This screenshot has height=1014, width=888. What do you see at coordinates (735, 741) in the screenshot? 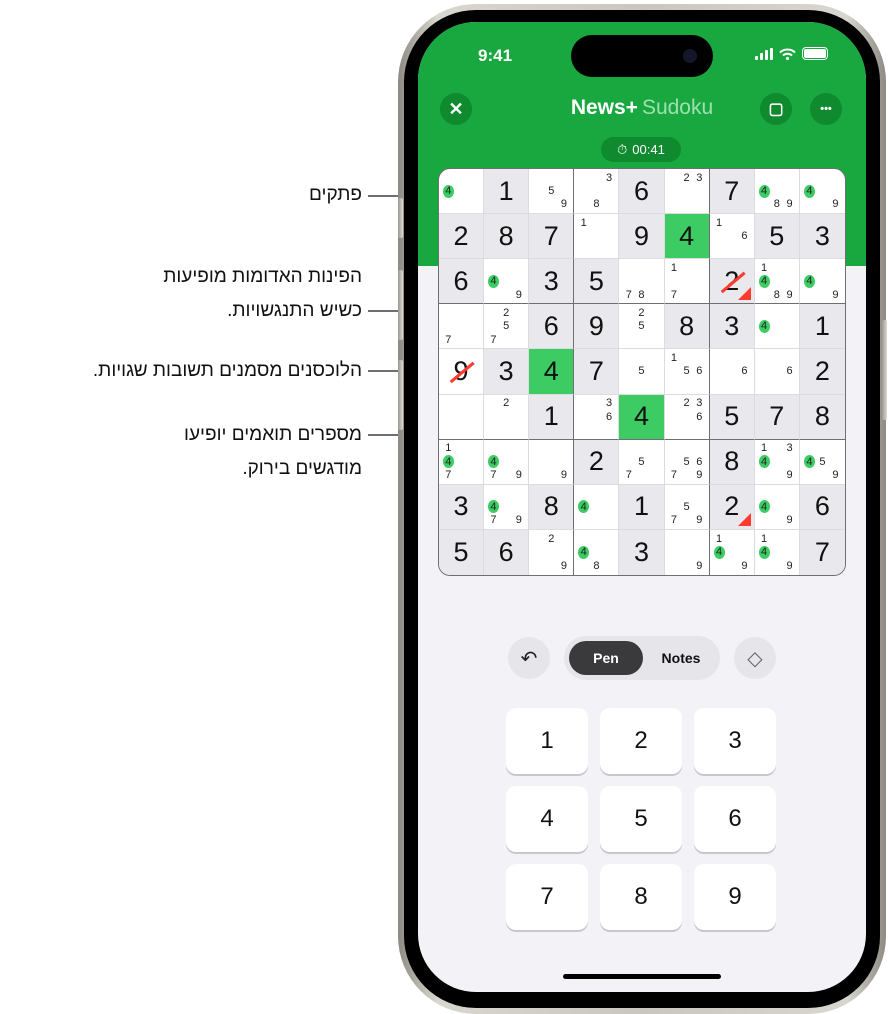
I see `key-3: 3` at bounding box center [735, 741].